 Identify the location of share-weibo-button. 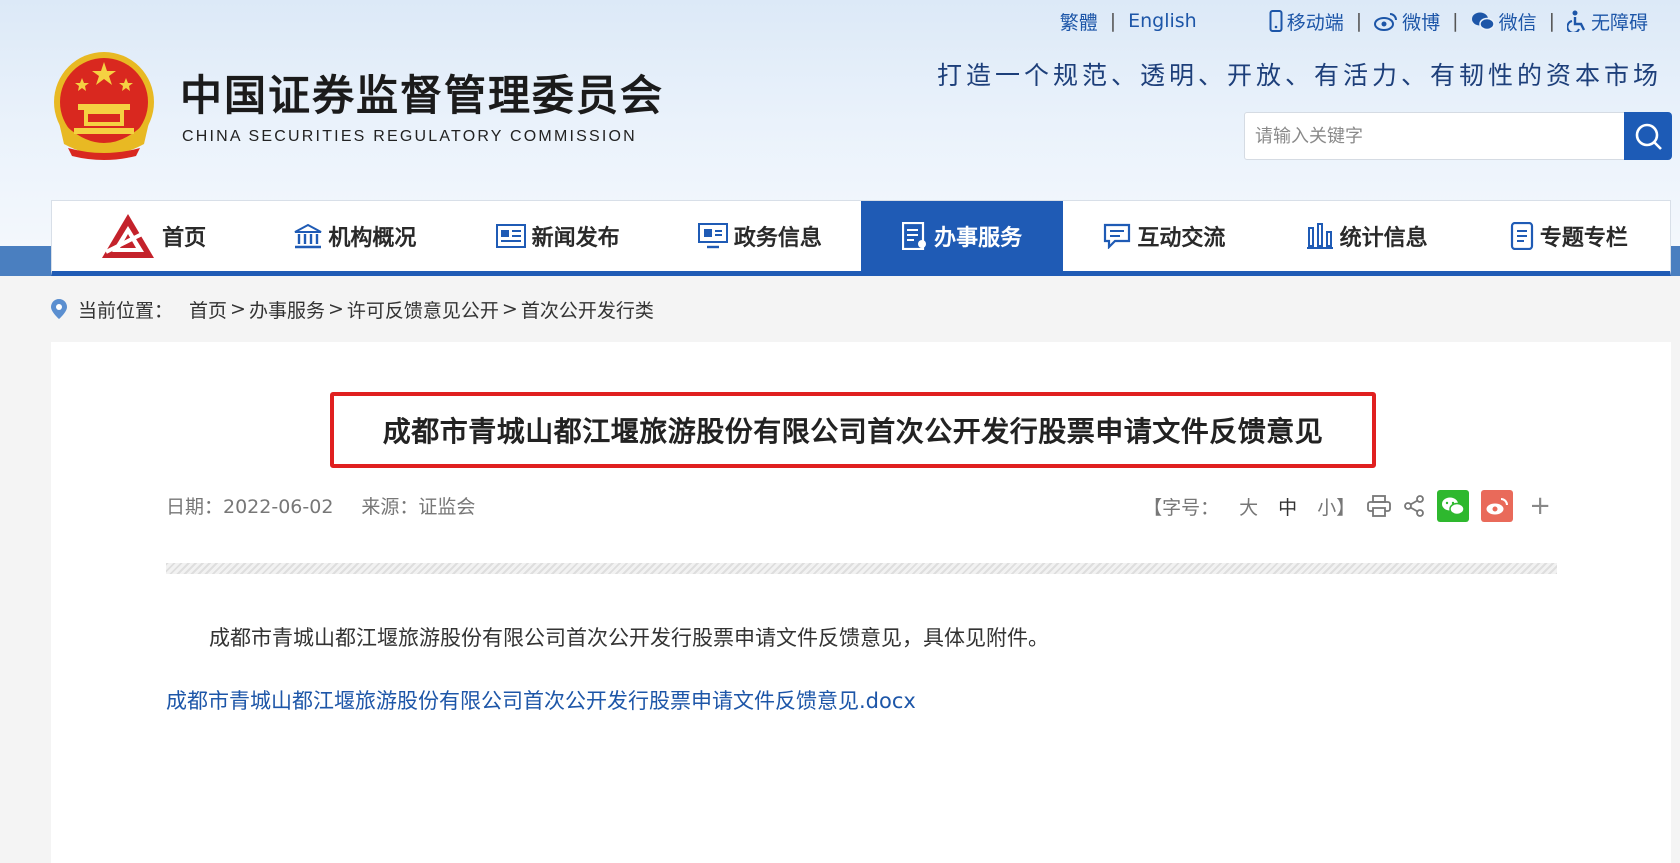
(1497, 506).